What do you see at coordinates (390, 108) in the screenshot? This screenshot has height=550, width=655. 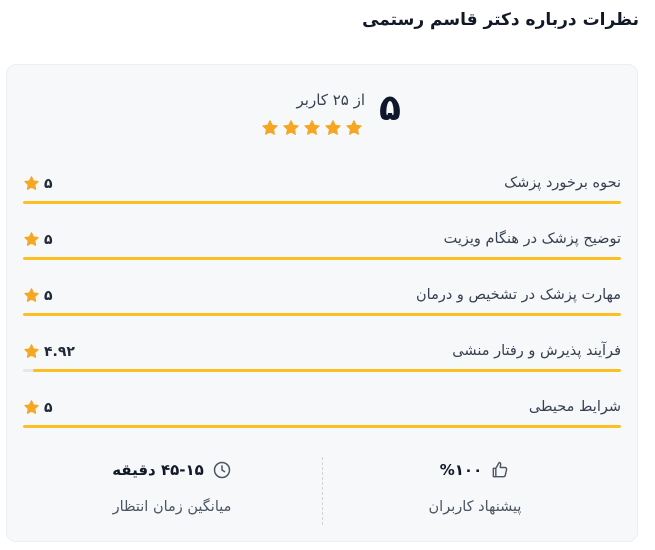 I see `overall-score: ۵` at bounding box center [390, 108].